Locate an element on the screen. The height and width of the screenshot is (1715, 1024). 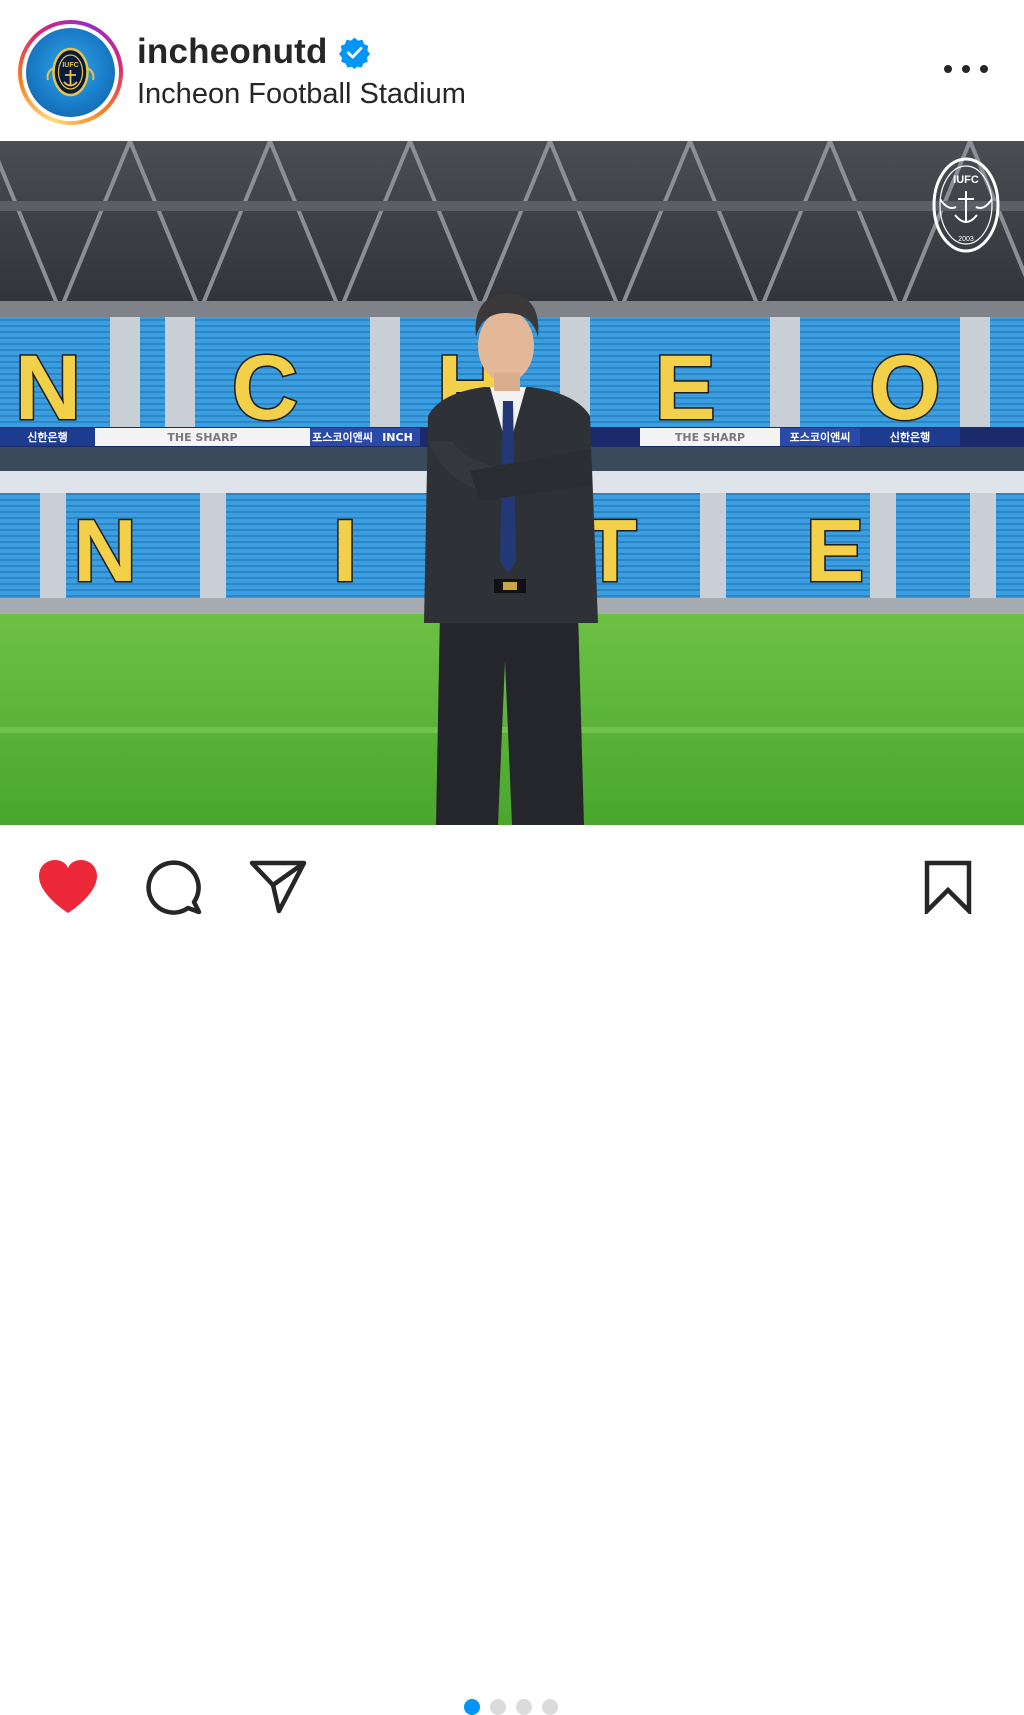
more-options-button is located at coordinates (966, 69).